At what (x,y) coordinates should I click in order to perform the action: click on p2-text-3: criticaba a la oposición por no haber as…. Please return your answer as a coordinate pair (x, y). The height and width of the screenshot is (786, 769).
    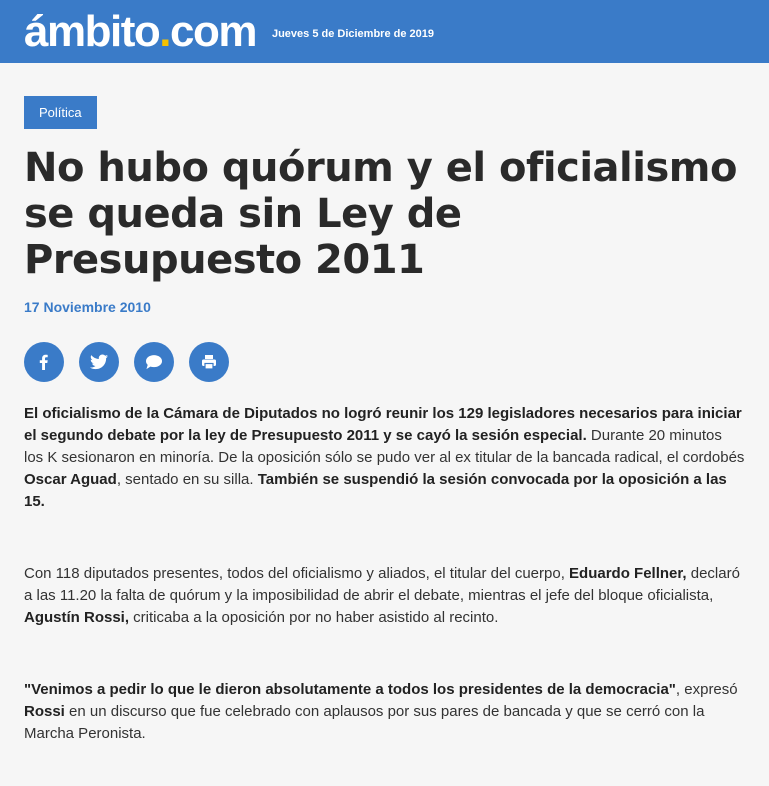
    Looking at the image, I should click on (314, 617).